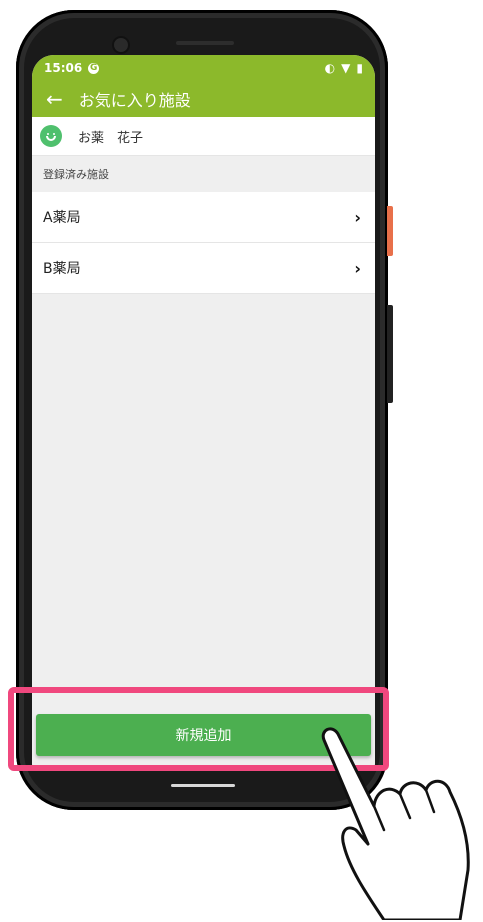 This screenshot has height=922, width=483. What do you see at coordinates (203, 785) in the screenshot?
I see `gesture-bar` at bounding box center [203, 785].